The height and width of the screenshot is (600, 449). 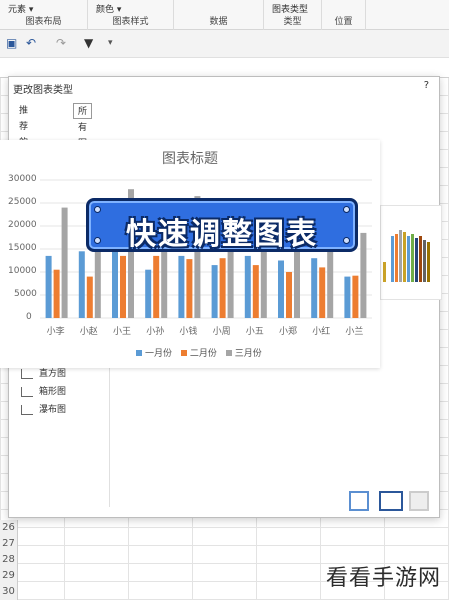 What do you see at coordinates (188, 332) in the screenshot?
I see `x-tick-label: 小钱` at bounding box center [188, 332].